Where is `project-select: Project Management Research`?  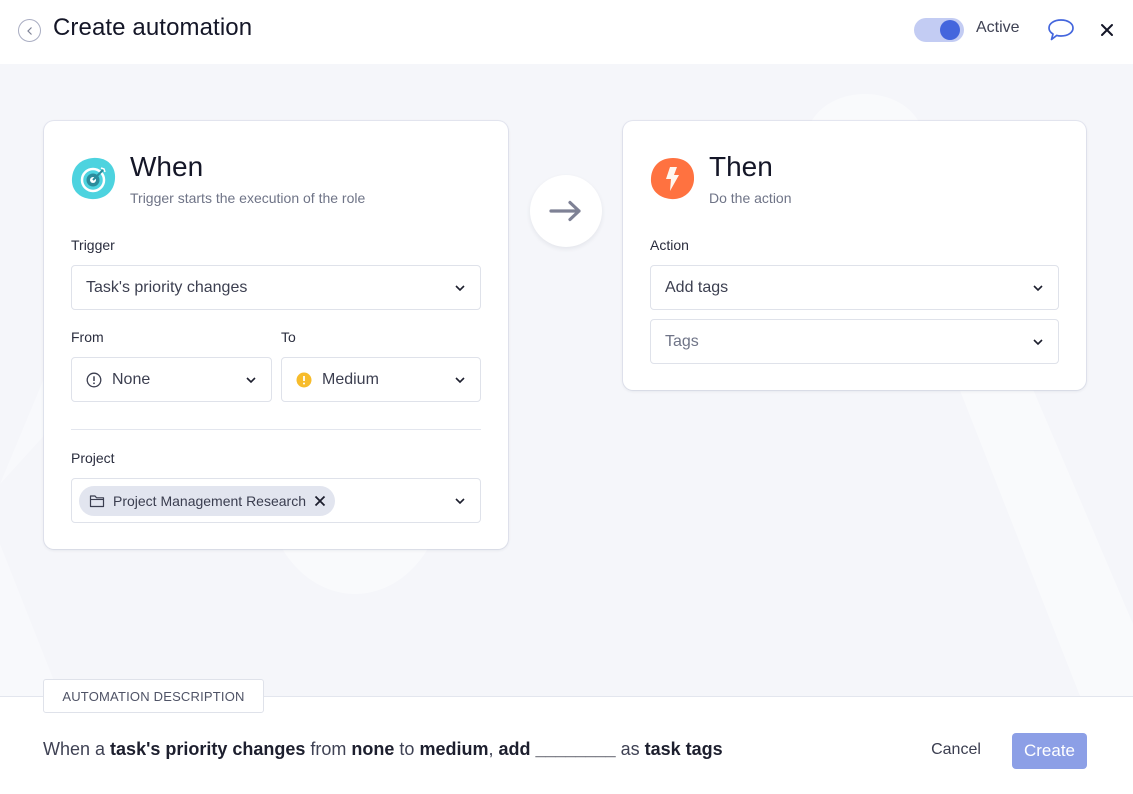
project-select: Project Management Research is located at coordinates (276, 500).